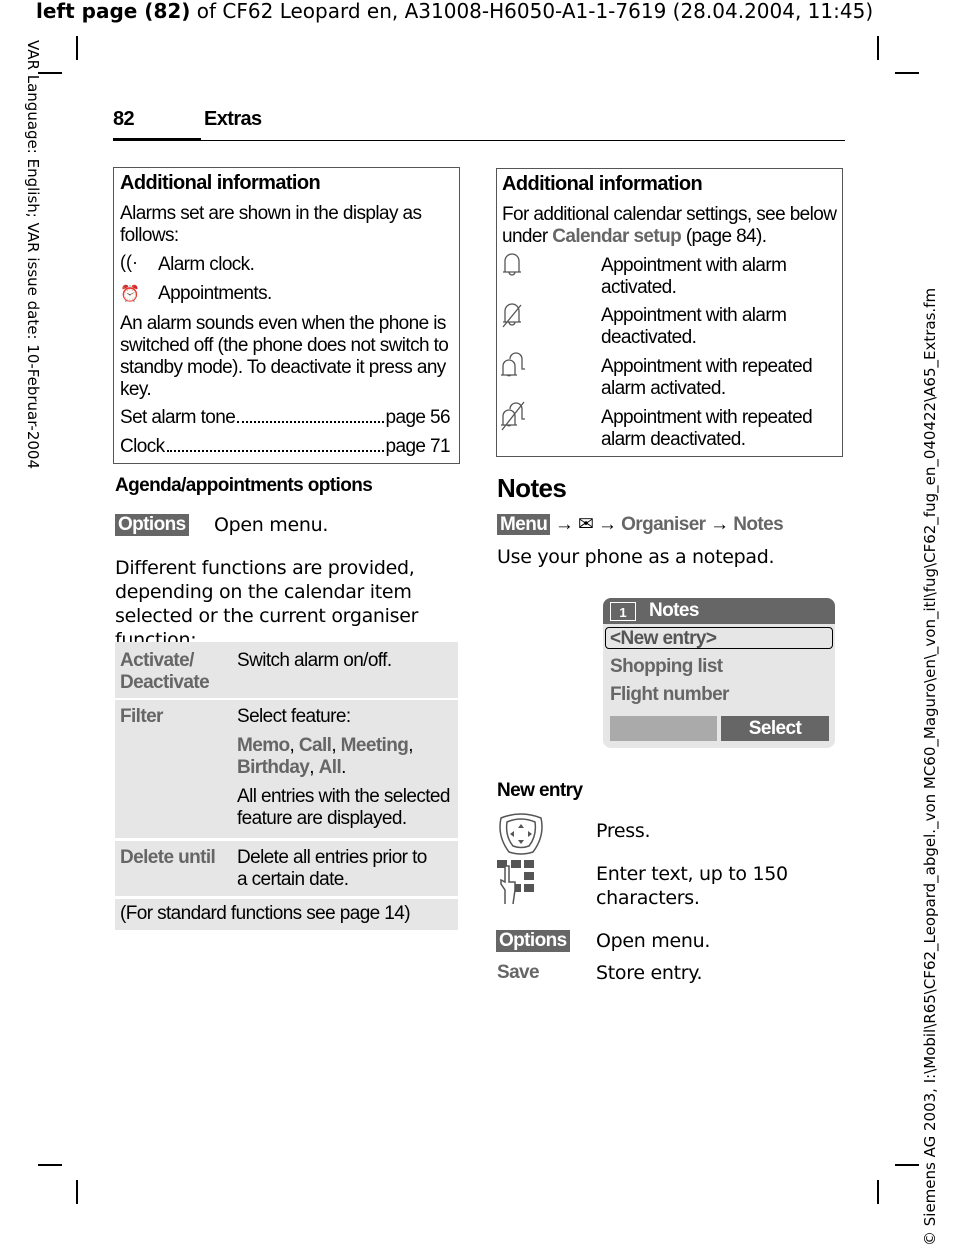 The width and height of the screenshot is (954, 1246). I want to click on agenda-heading: Agenda/appointments options, so click(244, 485).